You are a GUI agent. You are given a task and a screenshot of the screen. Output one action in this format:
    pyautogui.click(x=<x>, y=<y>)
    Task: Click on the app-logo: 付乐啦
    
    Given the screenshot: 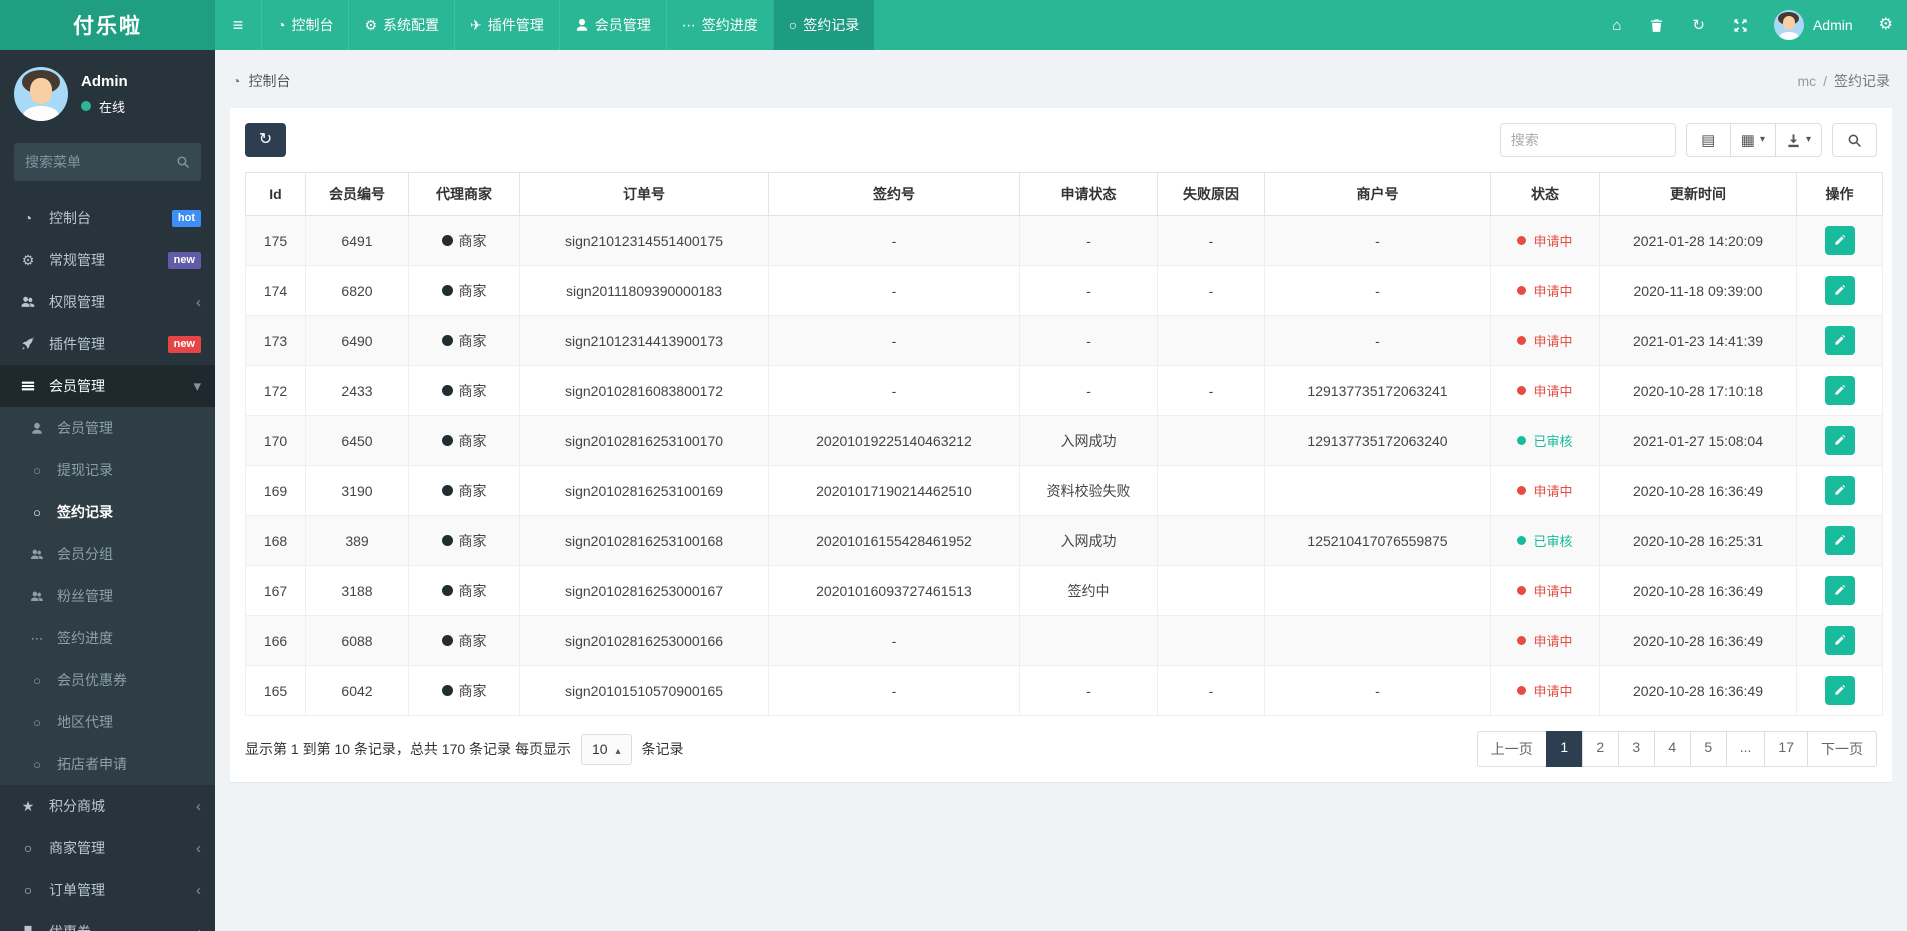 What is the action you would take?
    pyautogui.click(x=107, y=25)
    